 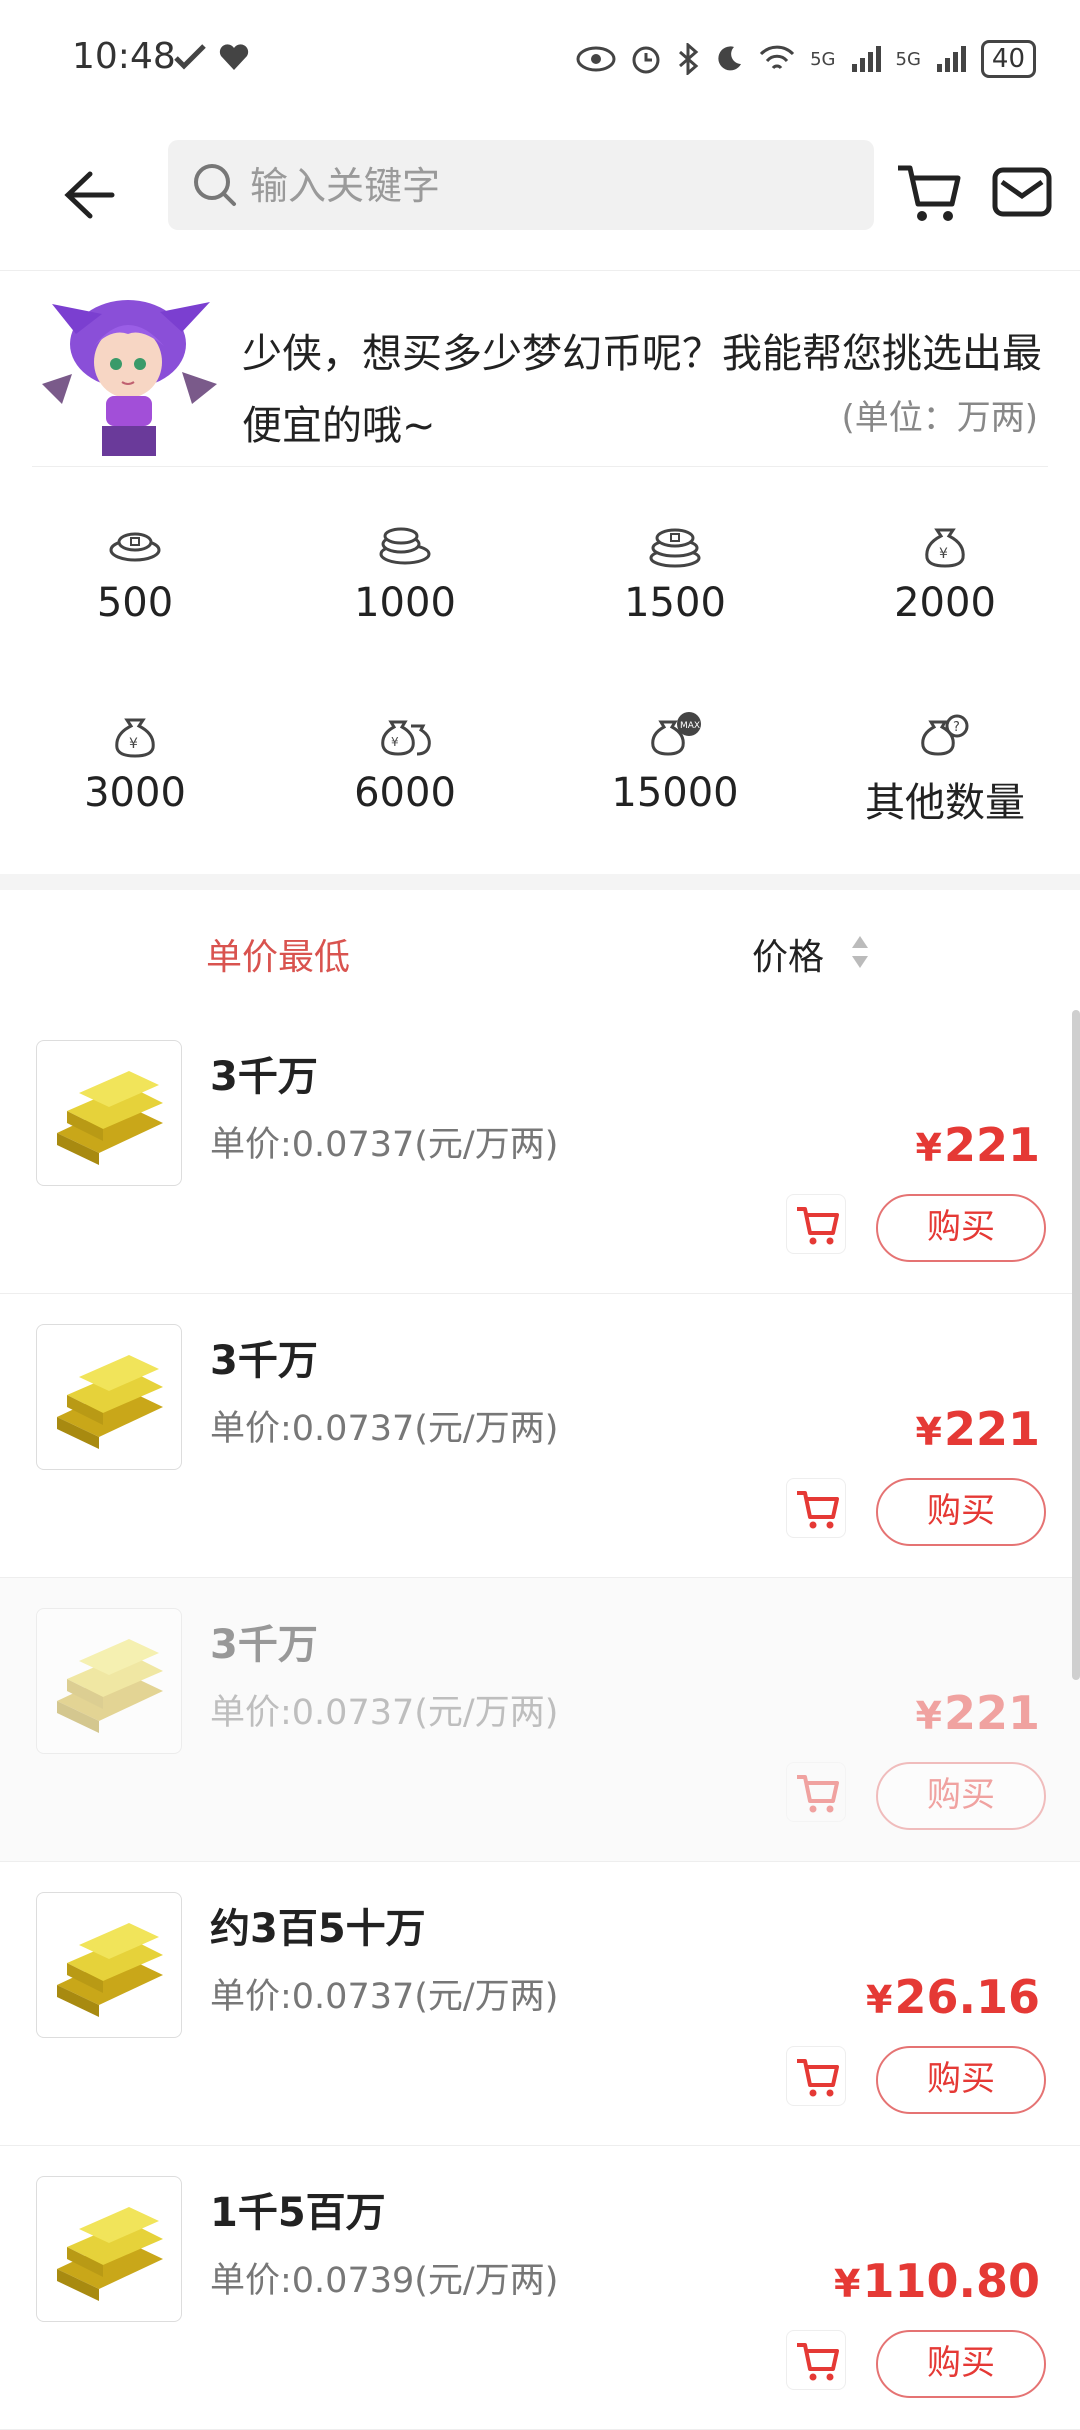 I want to click on bluetooth-icon, so click(x=689, y=59).